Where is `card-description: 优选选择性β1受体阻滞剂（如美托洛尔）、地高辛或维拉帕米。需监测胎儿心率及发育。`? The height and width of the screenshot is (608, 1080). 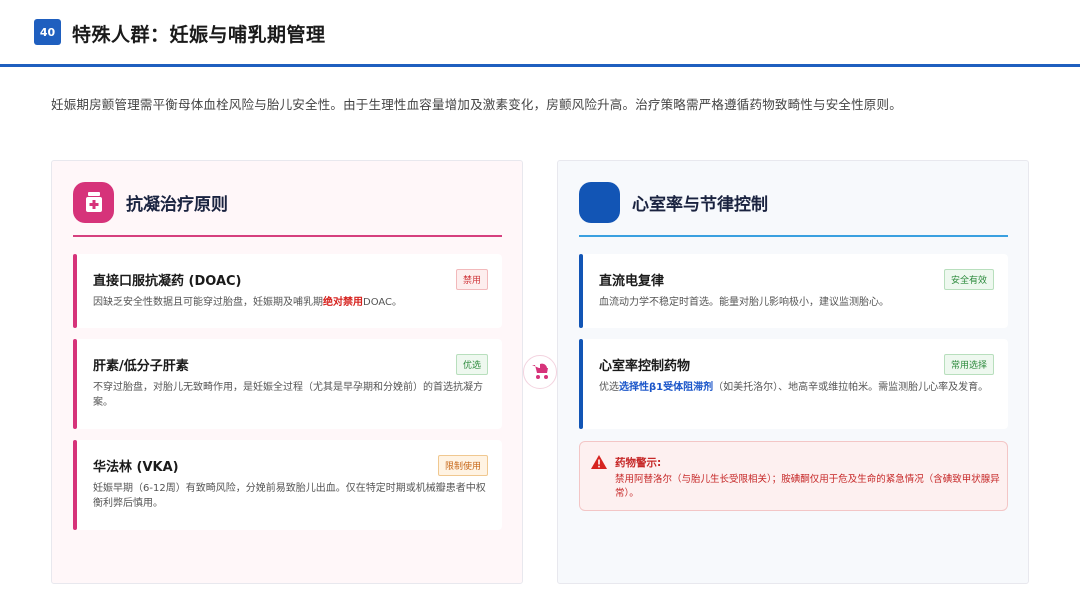 card-description: 优选选择性β1受体阻滞剂（如美托洛尔）、地高辛或维拉帕米。需监测胎儿心率及发育。 is located at coordinates (794, 387).